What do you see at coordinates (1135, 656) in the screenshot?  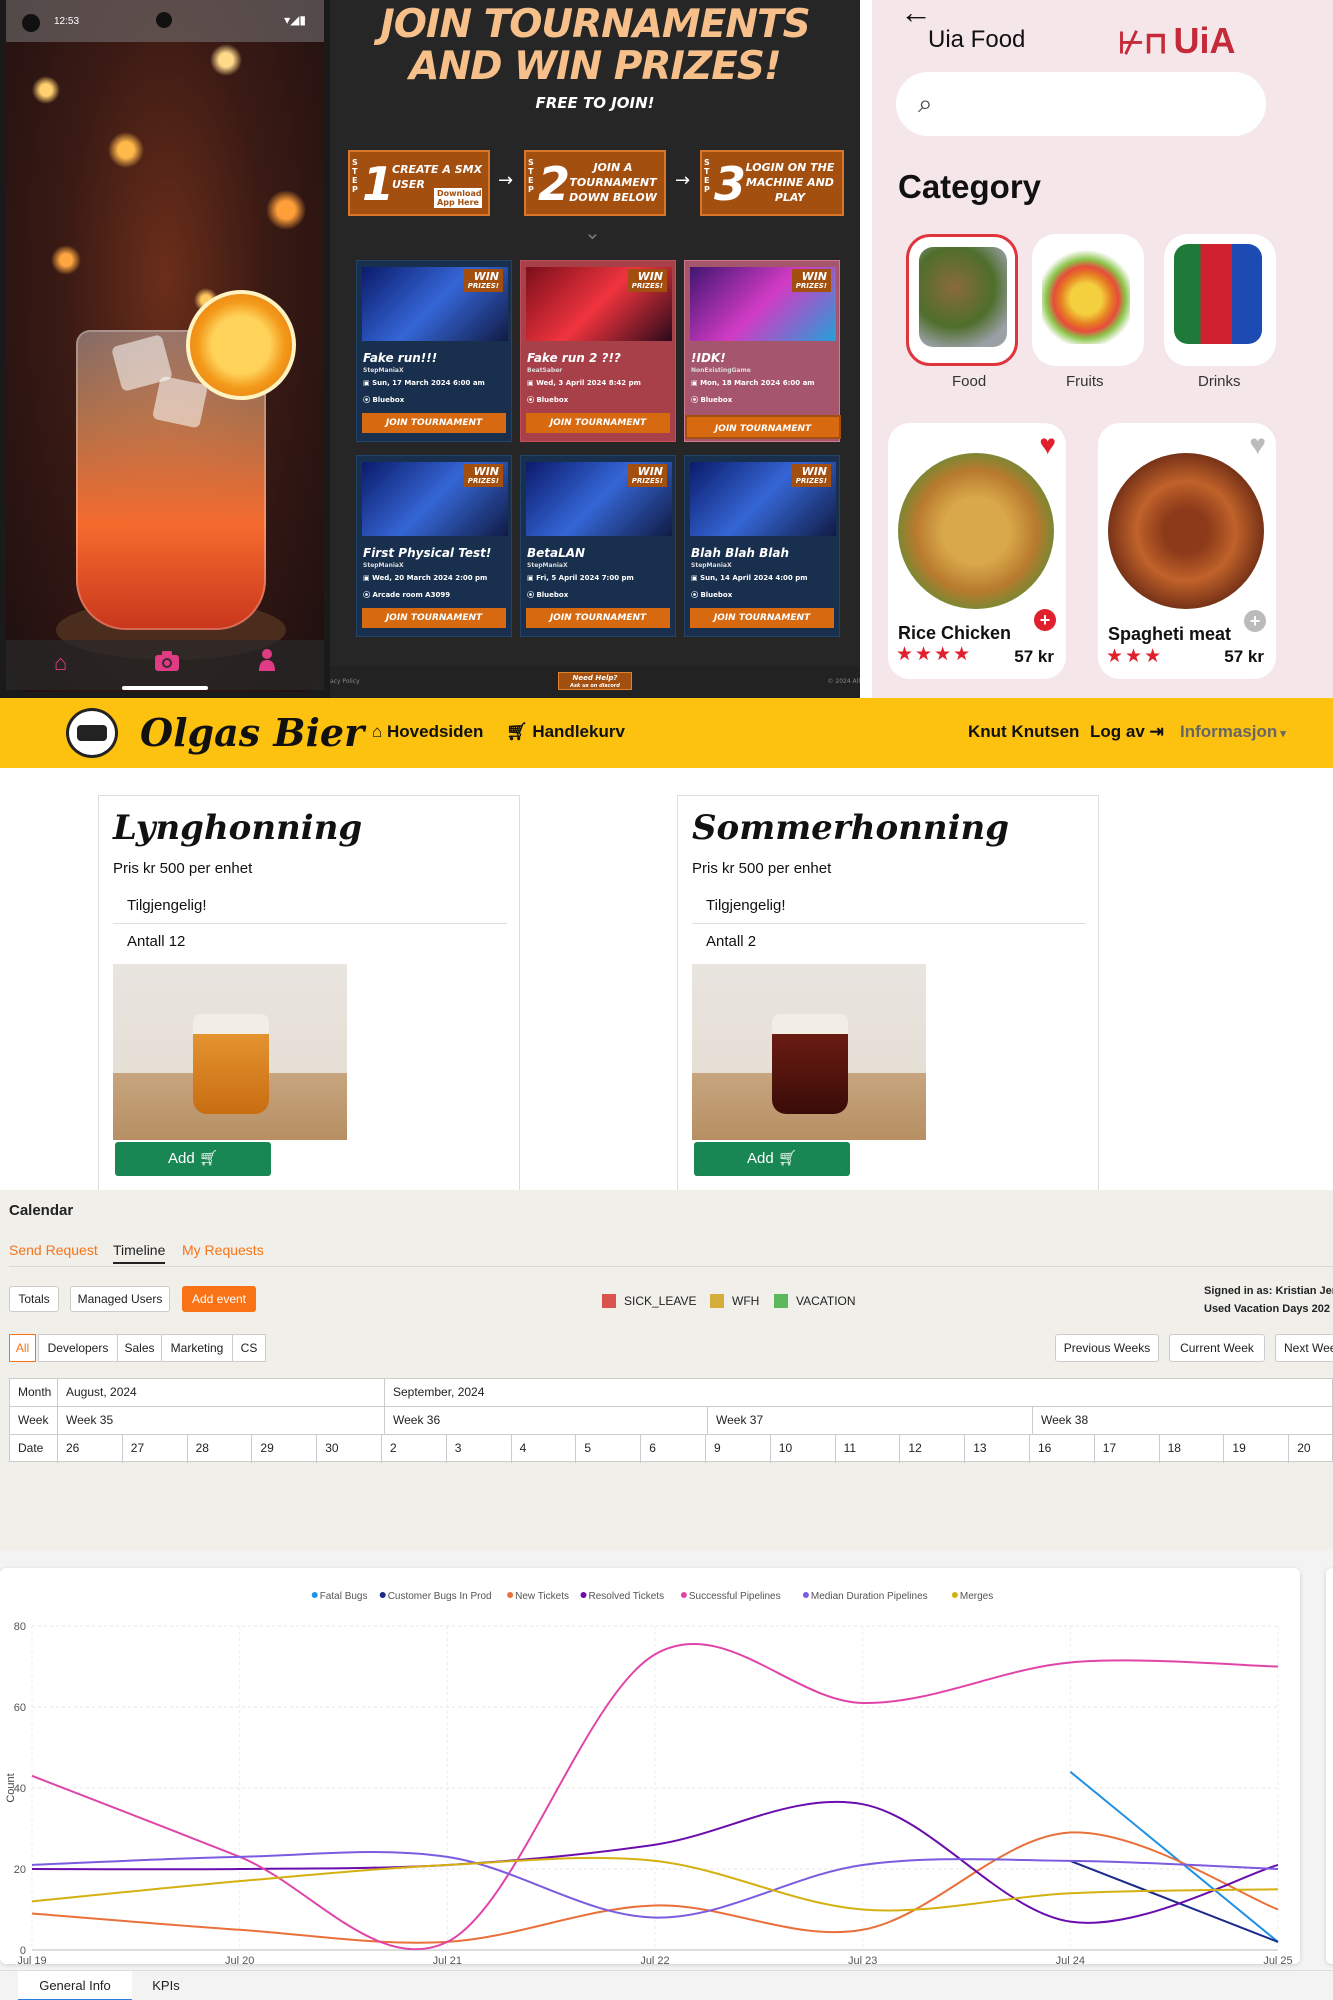 I see `rating-stars: ★★★` at bounding box center [1135, 656].